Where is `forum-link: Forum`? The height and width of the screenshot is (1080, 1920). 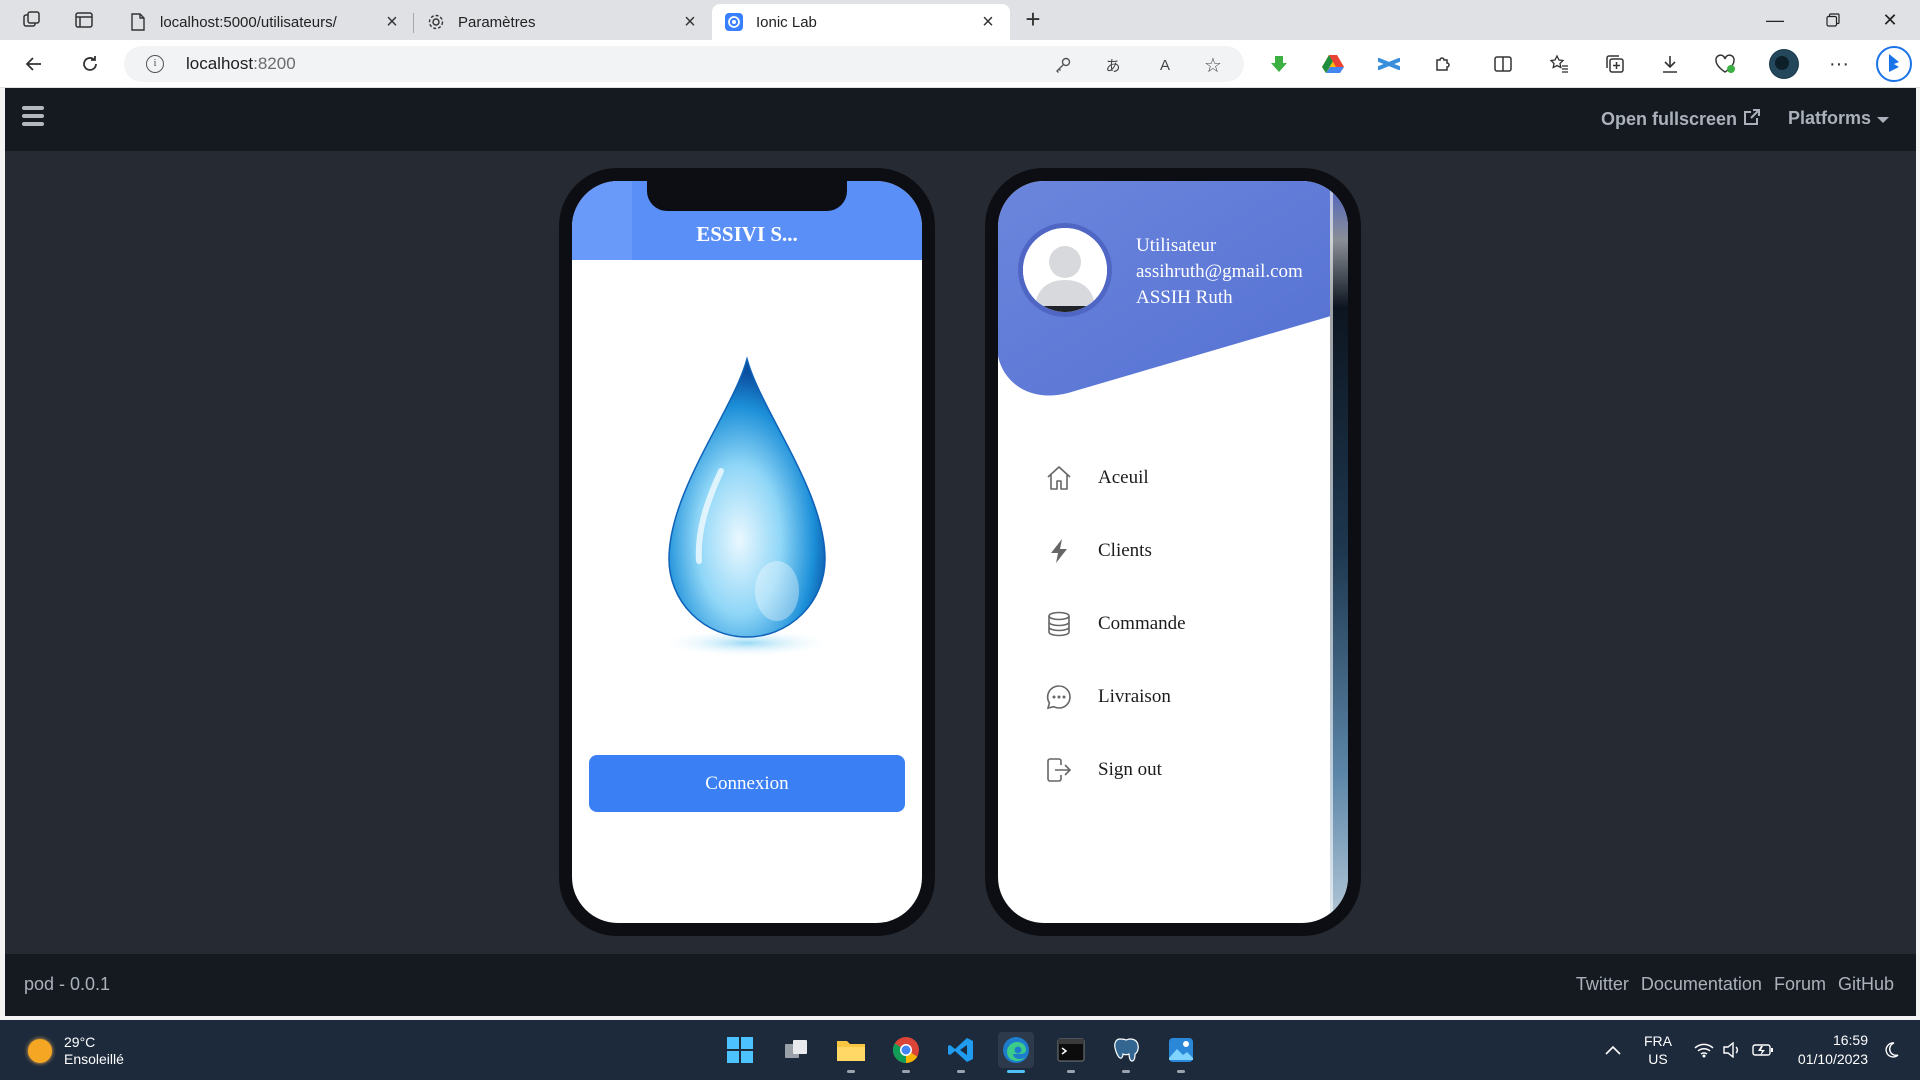 forum-link: Forum is located at coordinates (1800, 984).